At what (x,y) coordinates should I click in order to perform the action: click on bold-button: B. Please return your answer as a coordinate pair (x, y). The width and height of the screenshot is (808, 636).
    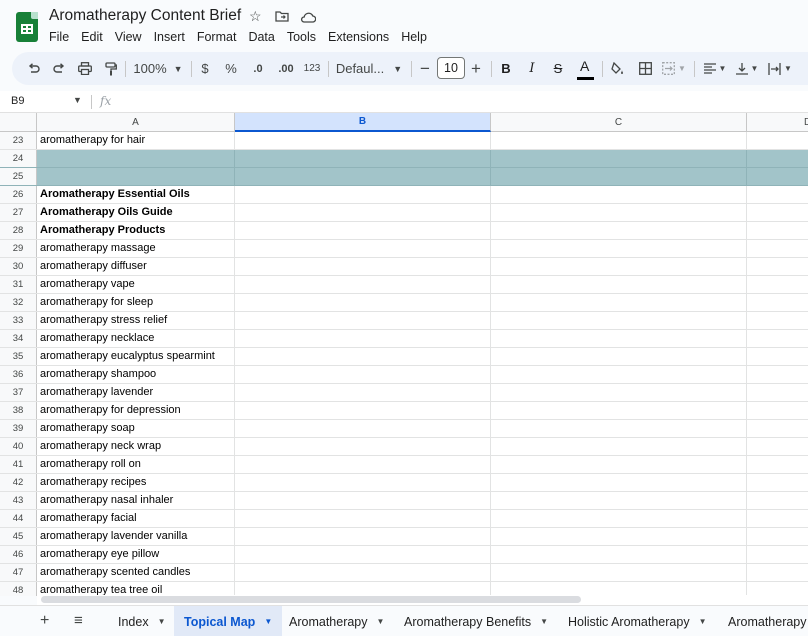
    Looking at the image, I should click on (506, 68).